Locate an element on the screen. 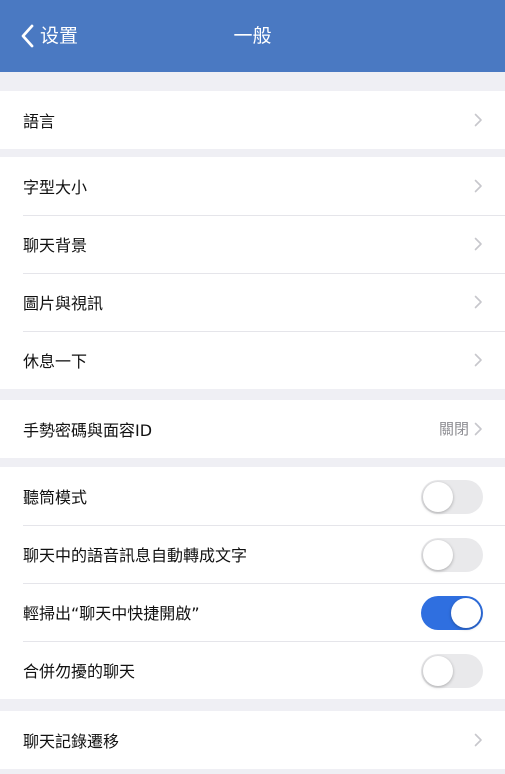 The image size is (505, 774). settings-group-security: 手勢密碼與面容ID 關閉 is located at coordinates (252, 429).